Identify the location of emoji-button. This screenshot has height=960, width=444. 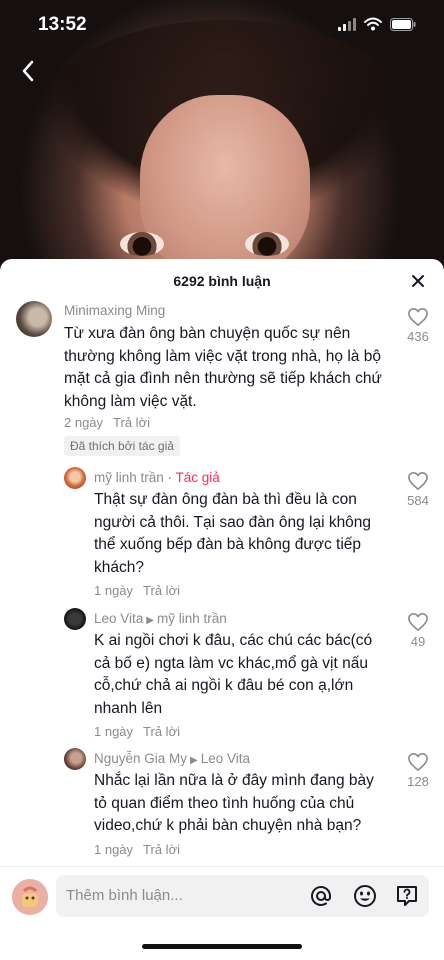
(365, 896).